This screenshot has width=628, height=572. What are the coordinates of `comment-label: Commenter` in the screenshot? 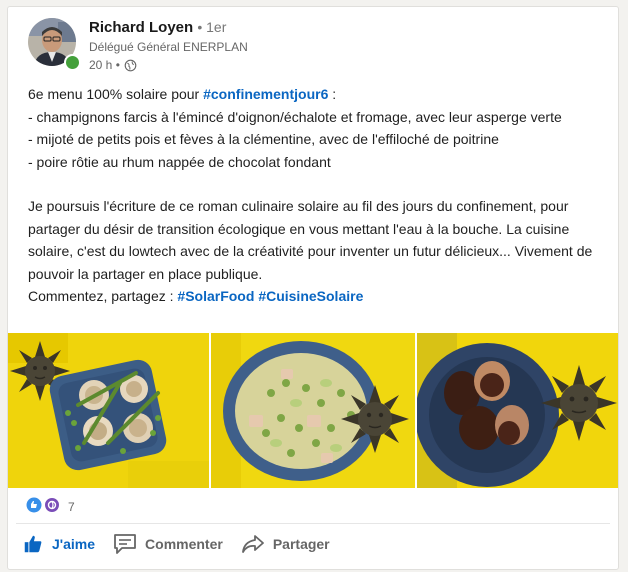 It's located at (184, 544).